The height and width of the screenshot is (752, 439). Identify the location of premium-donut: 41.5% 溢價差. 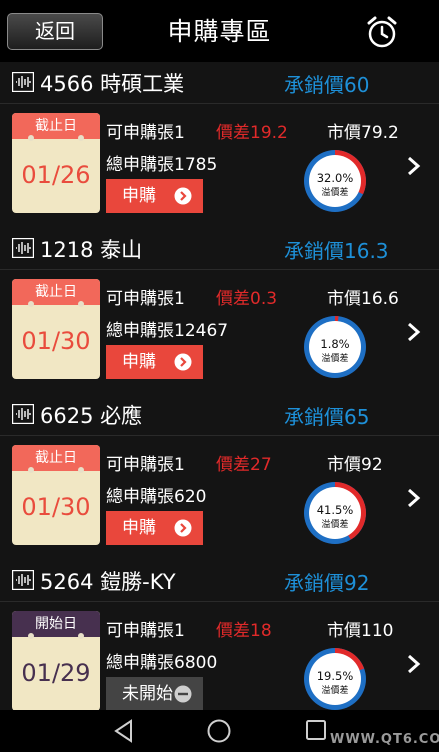
(335, 513).